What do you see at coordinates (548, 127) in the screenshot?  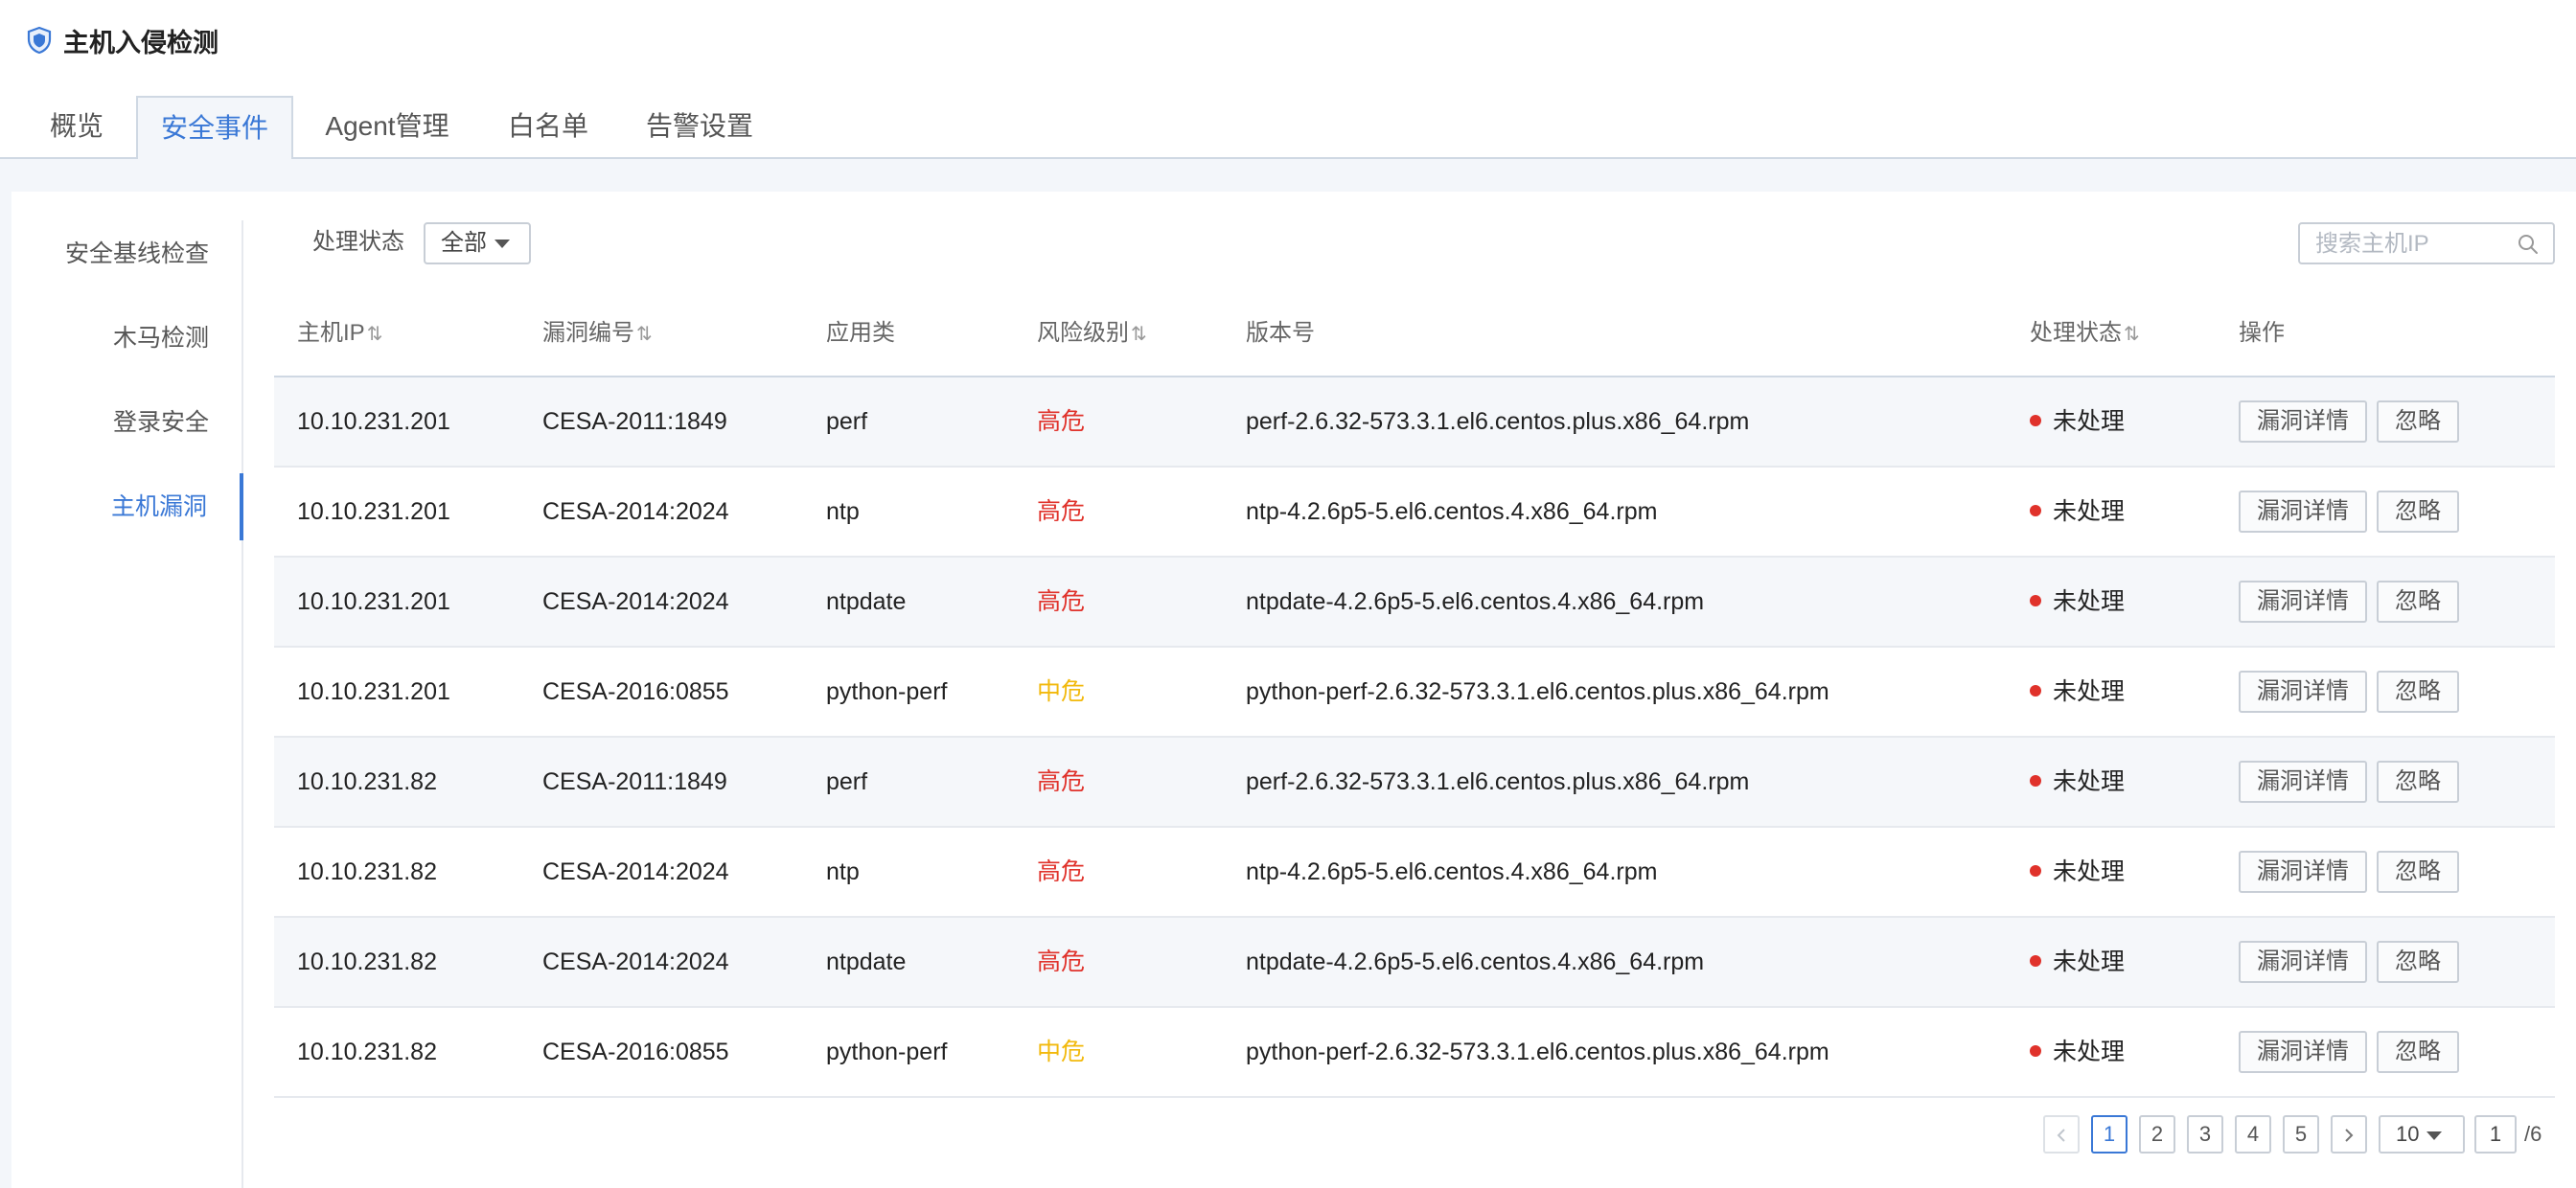 I see `tab-whitelist: 白名单` at bounding box center [548, 127].